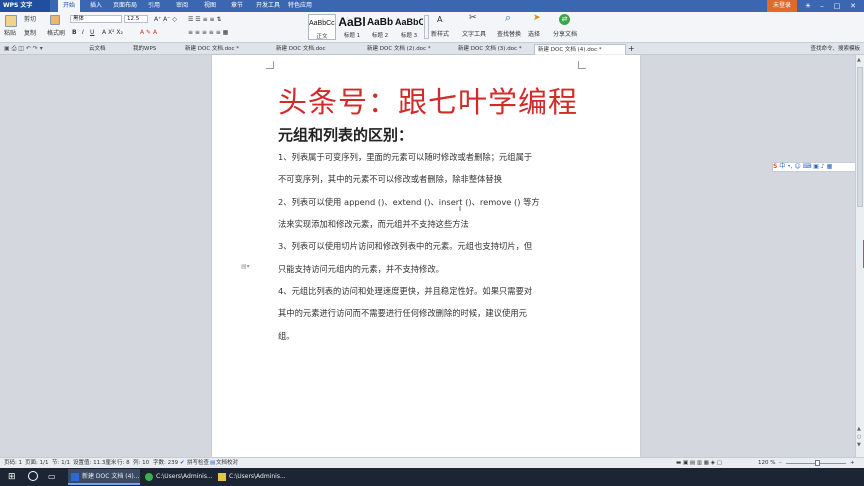 The height and width of the screenshot is (486, 864). I want to click on underline-icon: U, so click(92, 32).